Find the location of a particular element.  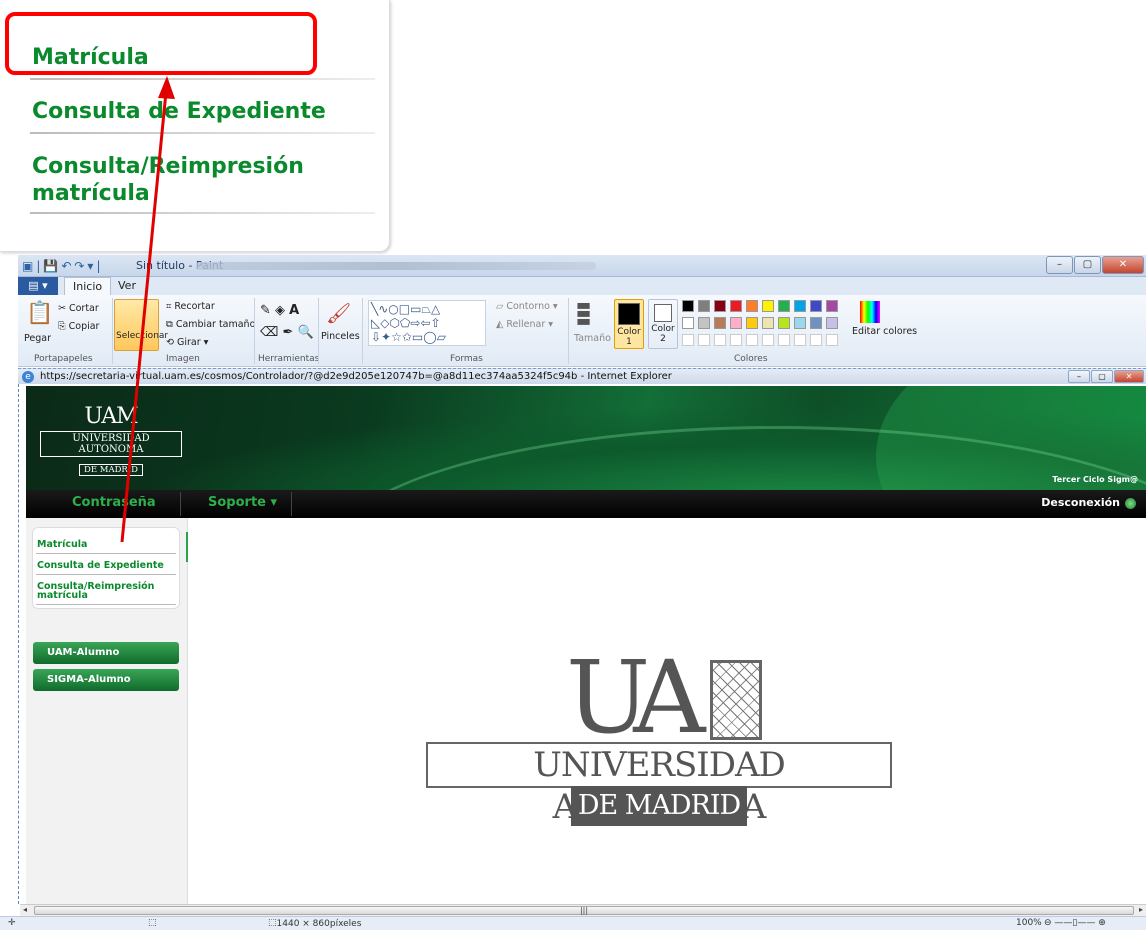

color1-button: Color 1 is located at coordinates (629, 324).